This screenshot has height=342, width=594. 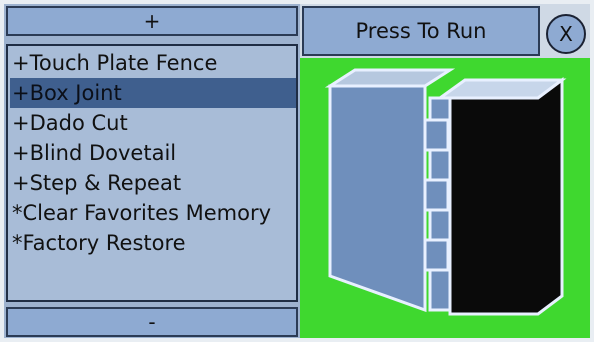 What do you see at coordinates (153, 243) in the screenshot?
I see `menu-item-factory-restore: *Factory Restore` at bounding box center [153, 243].